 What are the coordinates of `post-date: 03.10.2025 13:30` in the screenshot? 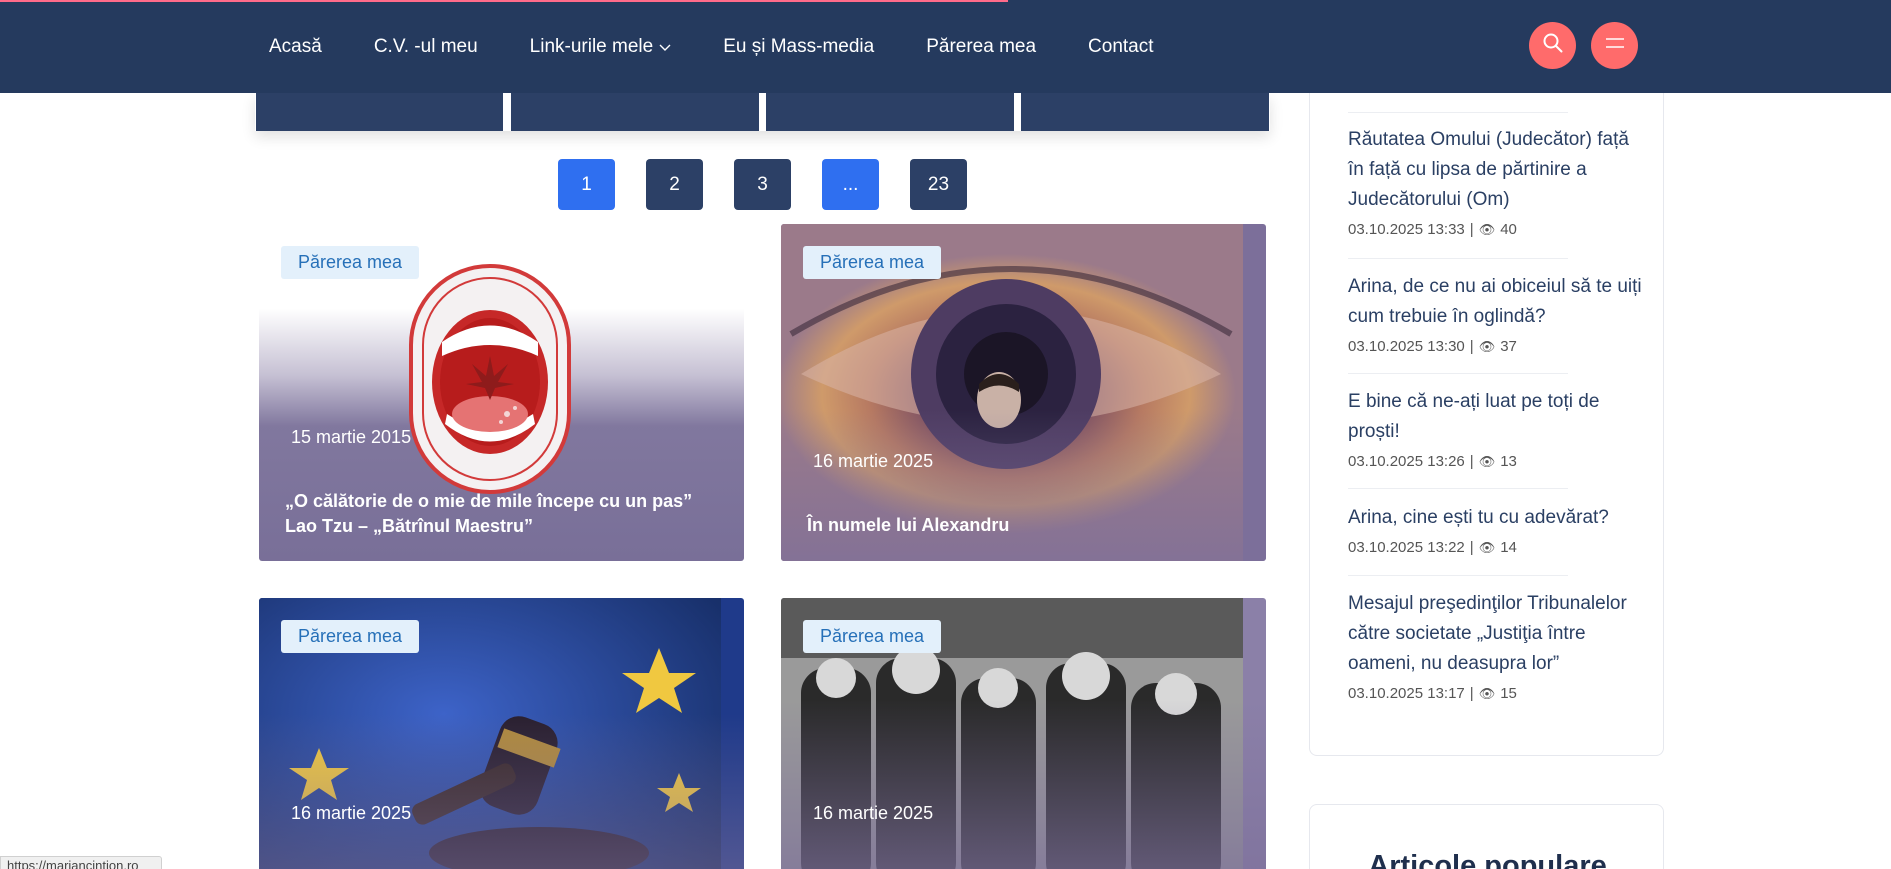 It's located at (1406, 346).